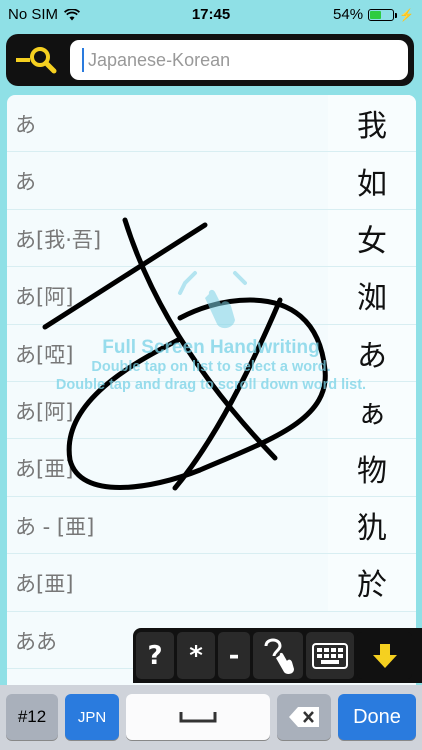 The height and width of the screenshot is (750, 422). What do you see at coordinates (211, 181) in the screenshot?
I see `list-item: あ如` at bounding box center [211, 181].